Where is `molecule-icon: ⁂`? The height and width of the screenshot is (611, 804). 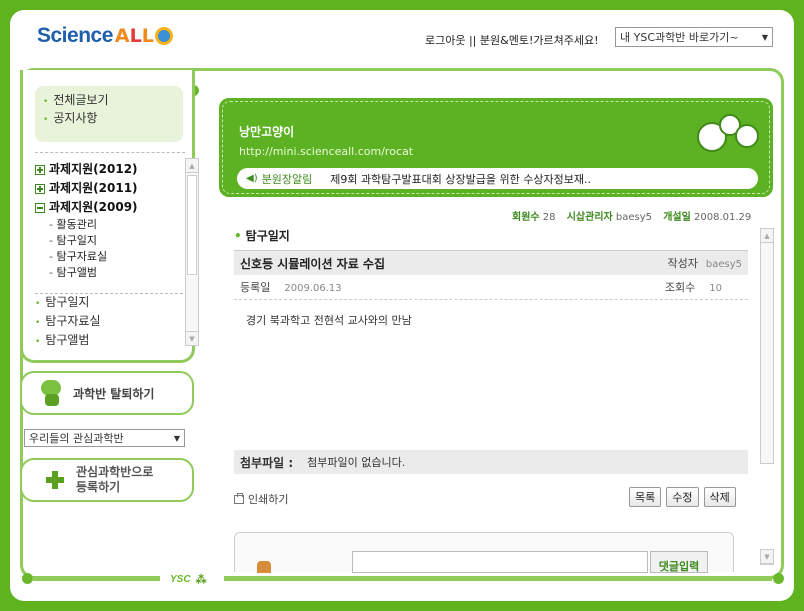
molecule-icon: ⁂ is located at coordinates (201, 579).